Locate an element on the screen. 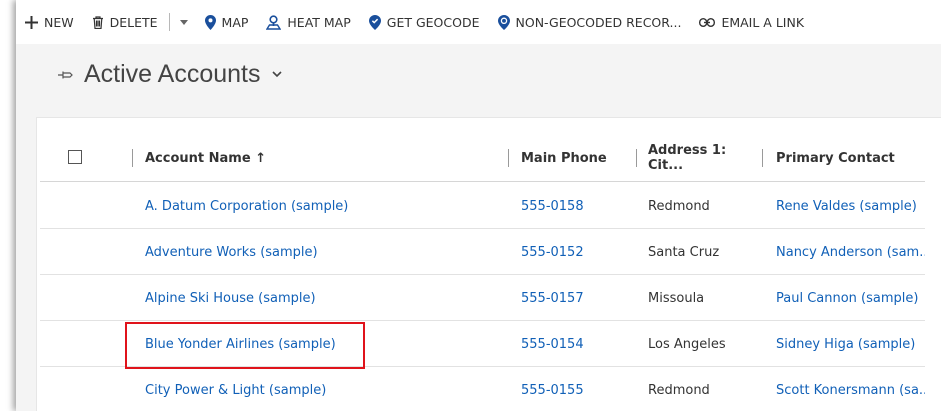 This screenshot has width=941, height=411. map-button: MAP is located at coordinates (227, 22).